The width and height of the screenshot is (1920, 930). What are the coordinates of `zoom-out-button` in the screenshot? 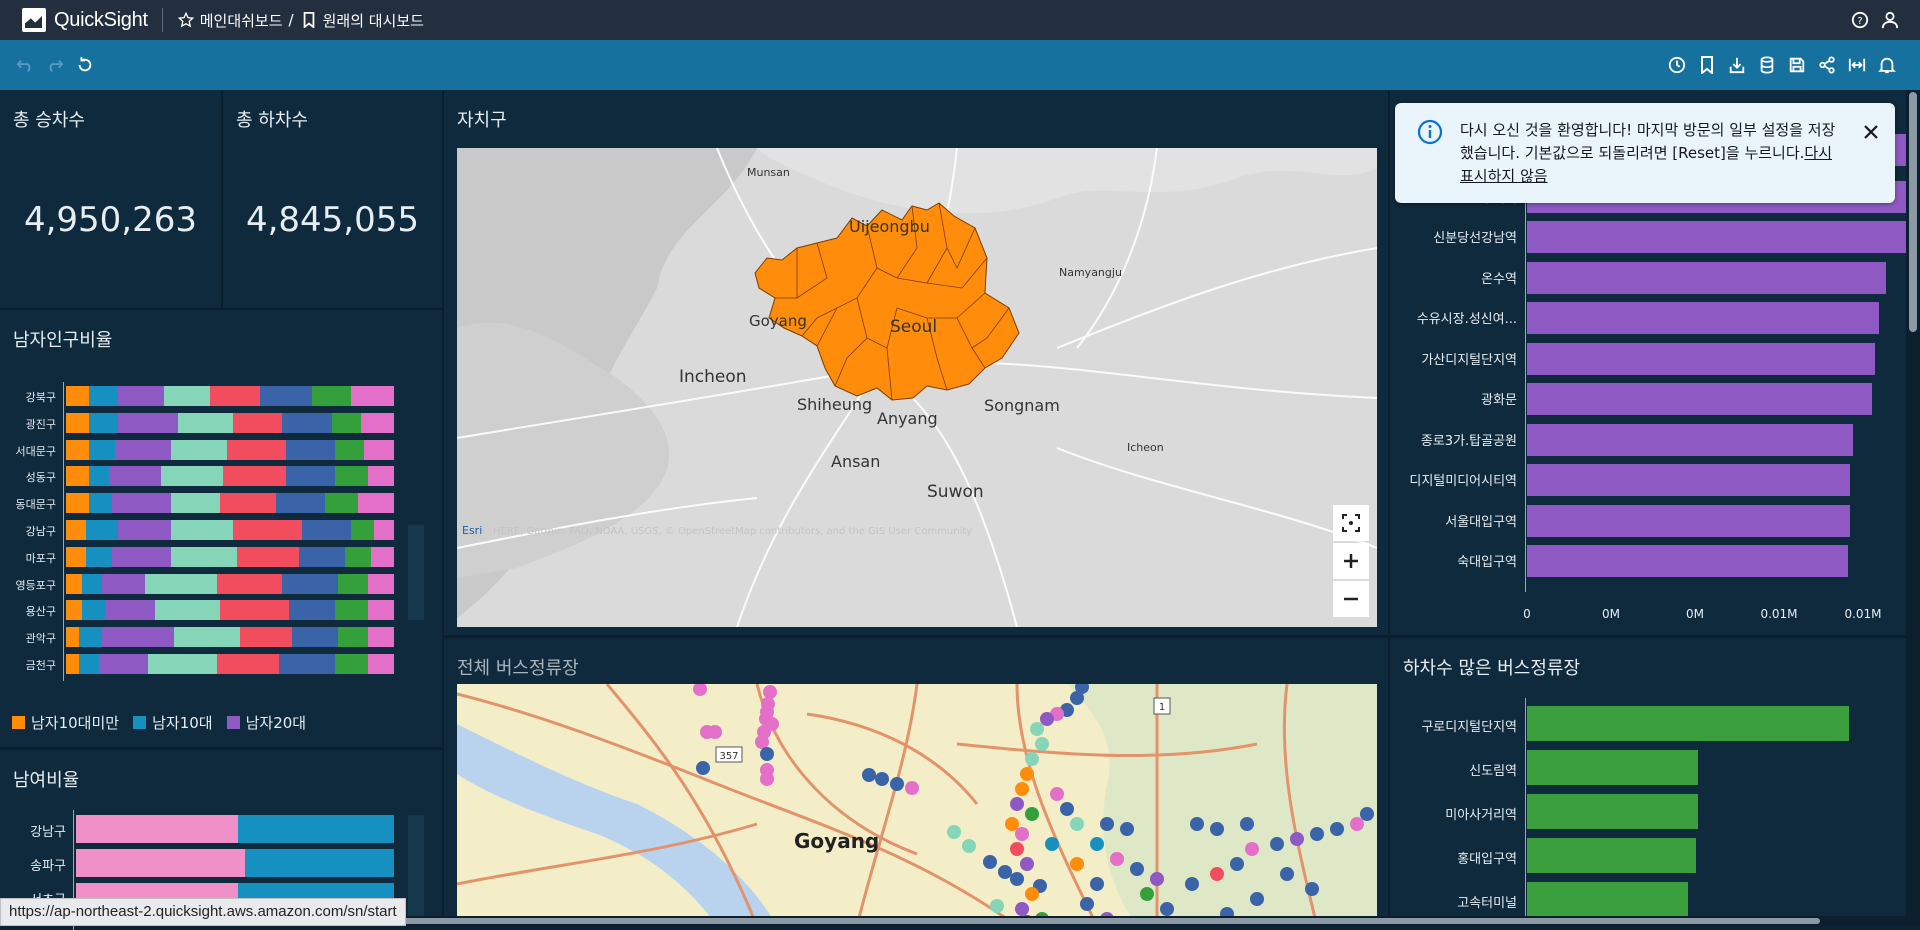 It's located at (1351, 599).